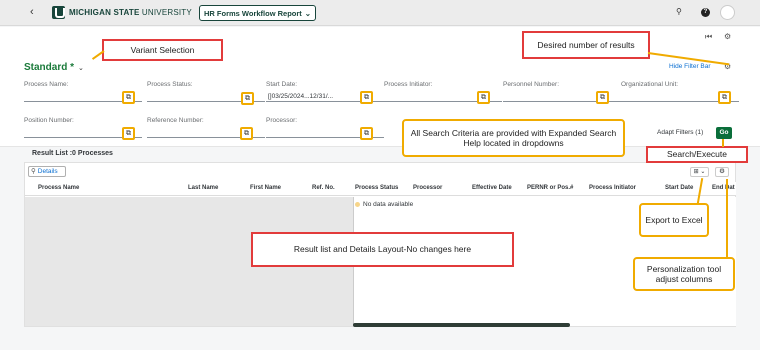  What do you see at coordinates (58, 188) in the screenshot?
I see `column-header-process-name: Process Name` at bounding box center [58, 188].